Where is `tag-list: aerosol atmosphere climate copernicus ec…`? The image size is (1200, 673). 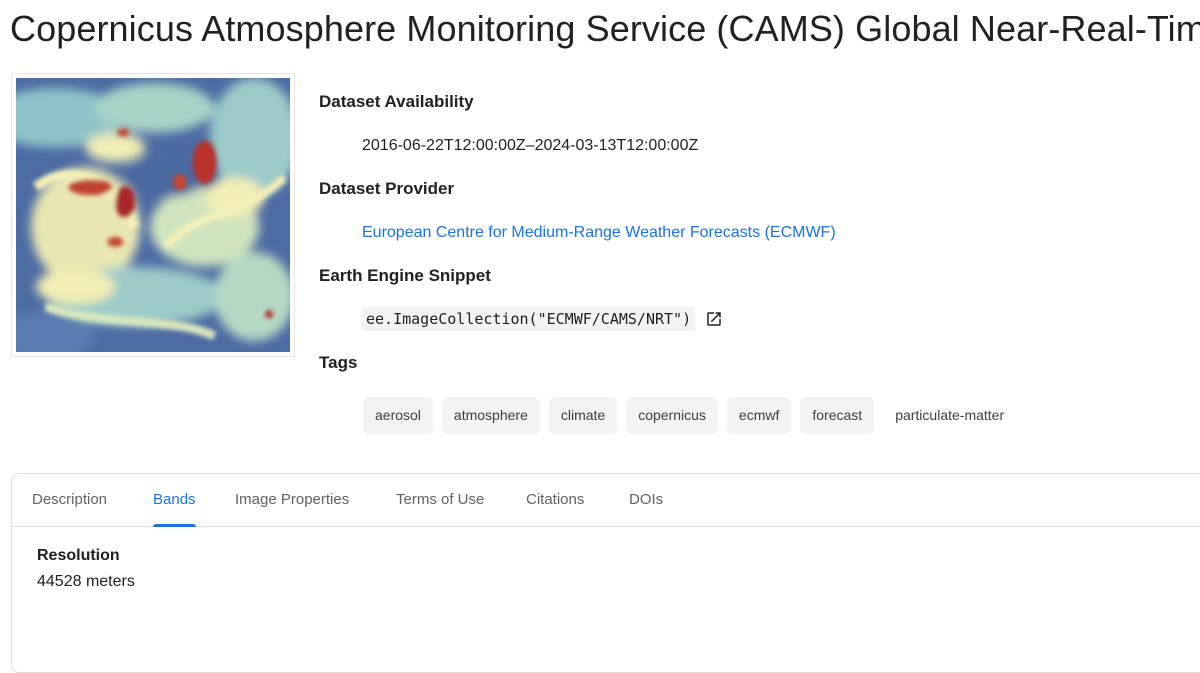
tag-list: aerosol atmosphere climate copernicus ec… is located at coordinates (689, 415).